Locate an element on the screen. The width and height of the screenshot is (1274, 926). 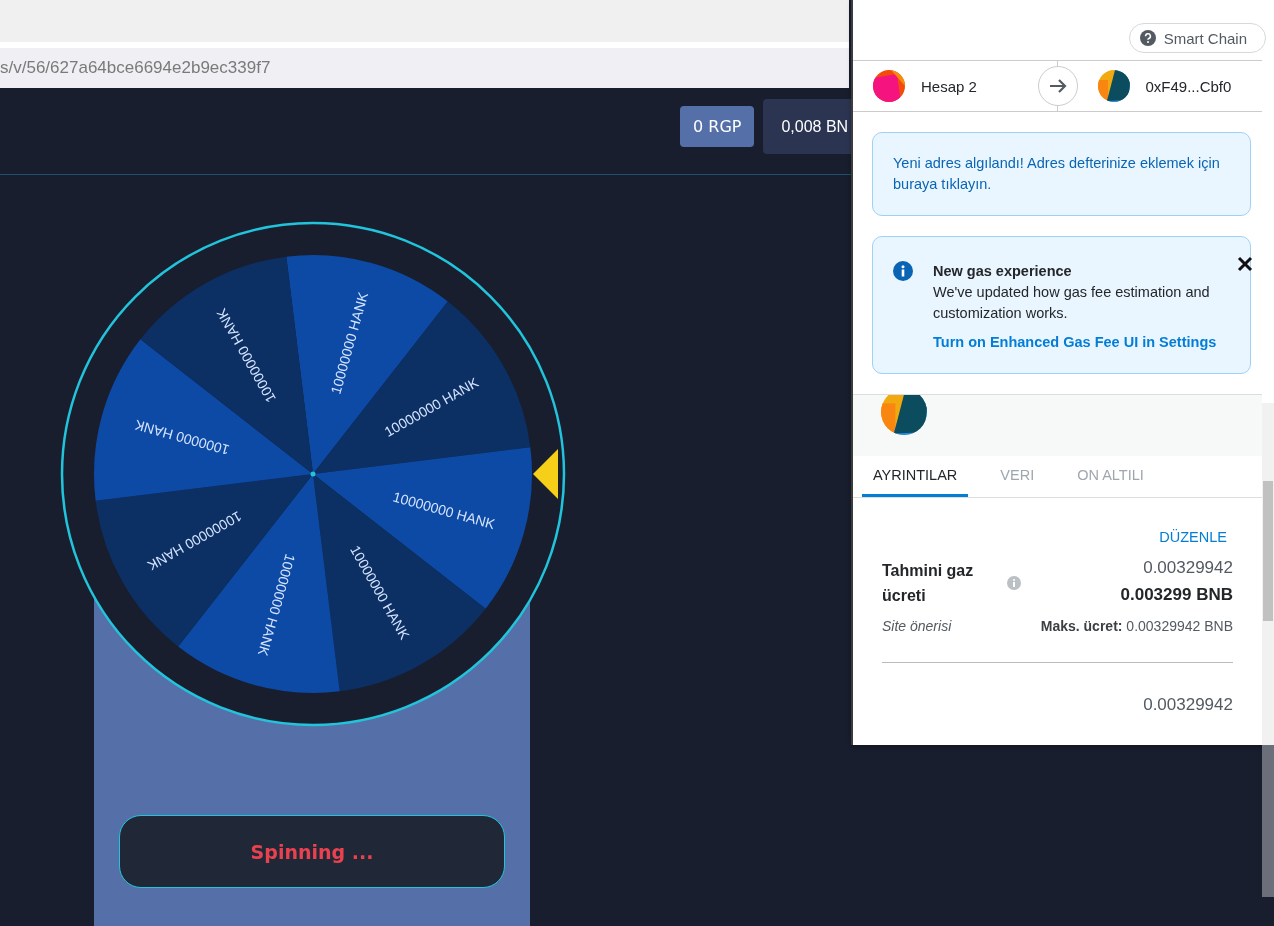
fee-label: Tahmini gaz ücreti is located at coordinates (928, 583).